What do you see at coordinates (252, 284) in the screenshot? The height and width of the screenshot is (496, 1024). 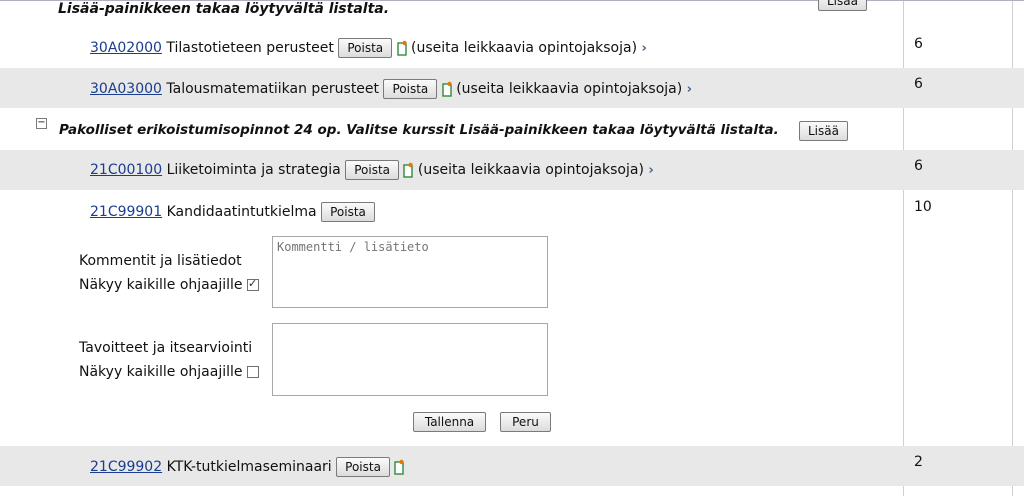 I see `comments-visible-checkbox` at bounding box center [252, 284].